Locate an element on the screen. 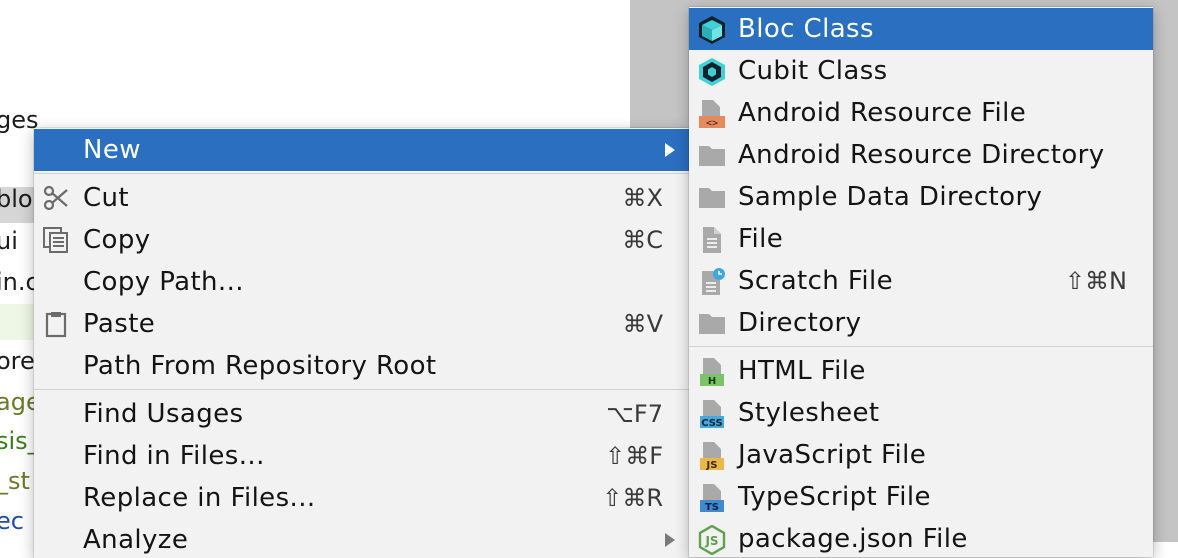 The height and width of the screenshot is (558, 1178). menu-item-label: Stylesheet is located at coordinates (809, 413).